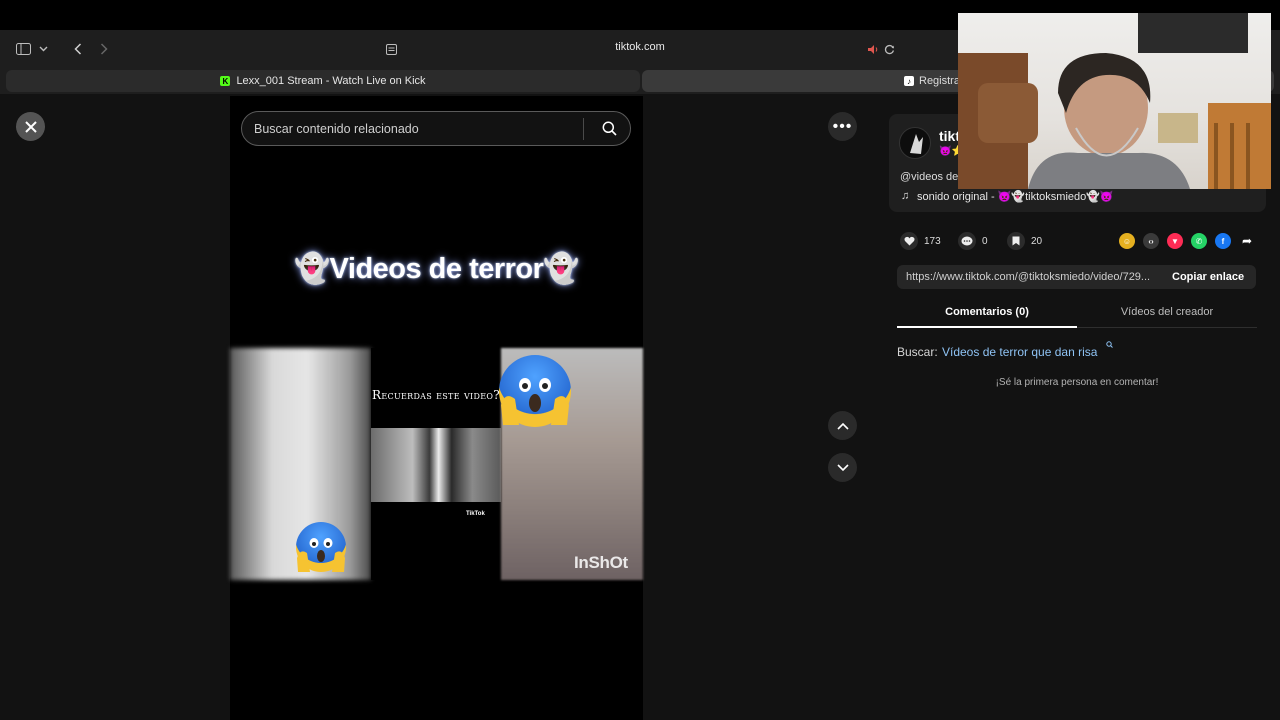 The width and height of the screenshot is (1280, 720). I want to click on comment-button: 0, so click(973, 241).